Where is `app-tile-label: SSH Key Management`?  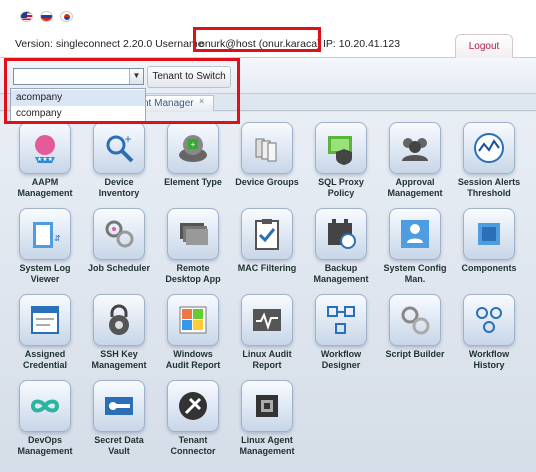
app-tile-label: SSH Key Management is located at coordinates (119, 360).